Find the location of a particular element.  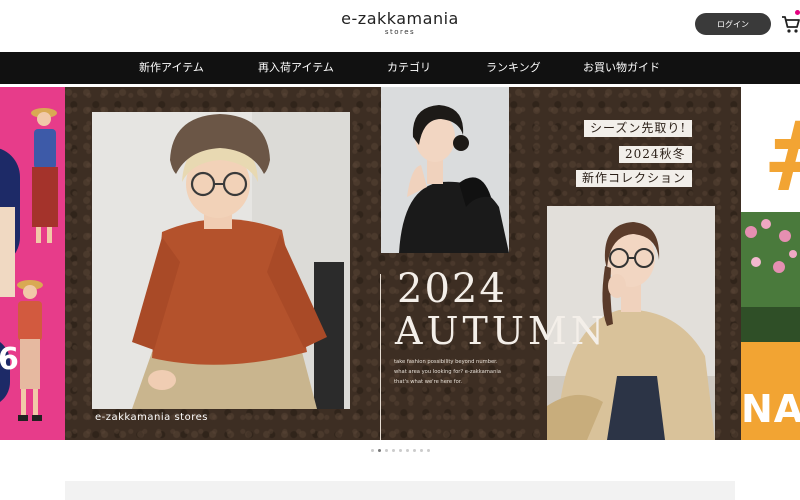

season-tagline-3: 新作コレクション is located at coordinates (634, 178).